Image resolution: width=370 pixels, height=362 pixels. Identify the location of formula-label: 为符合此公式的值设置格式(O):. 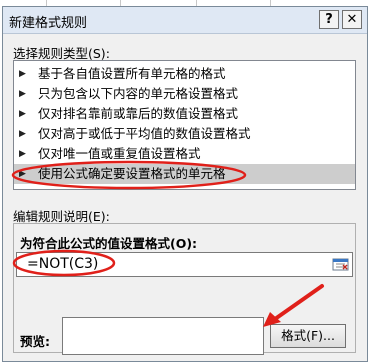
(109, 243).